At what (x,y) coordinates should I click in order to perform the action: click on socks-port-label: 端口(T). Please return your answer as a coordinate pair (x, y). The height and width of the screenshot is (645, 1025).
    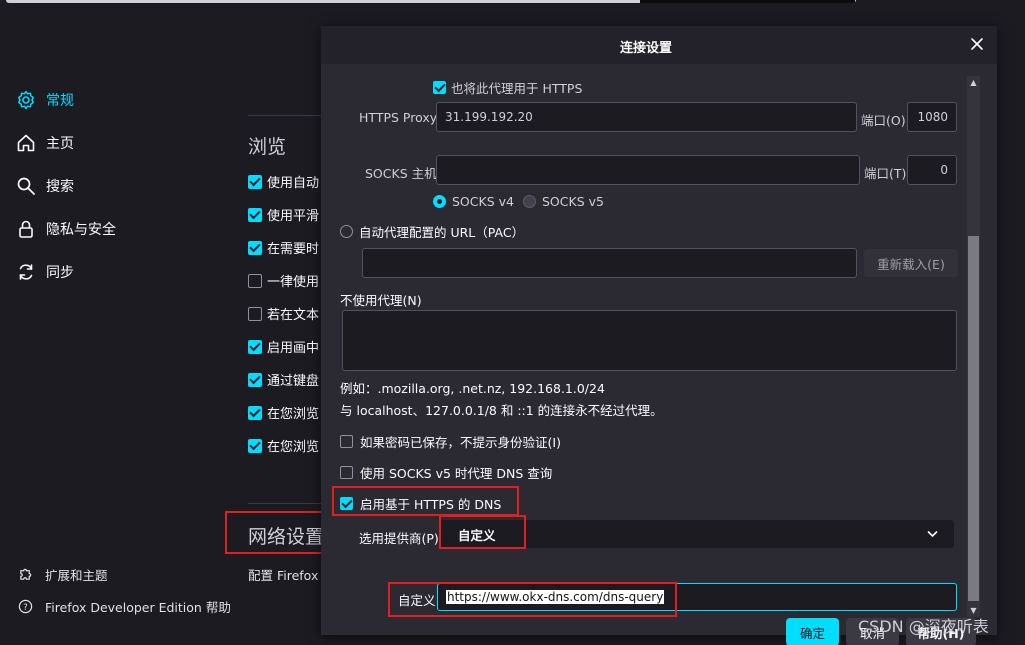
    Looking at the image, I should click on (885, 173).